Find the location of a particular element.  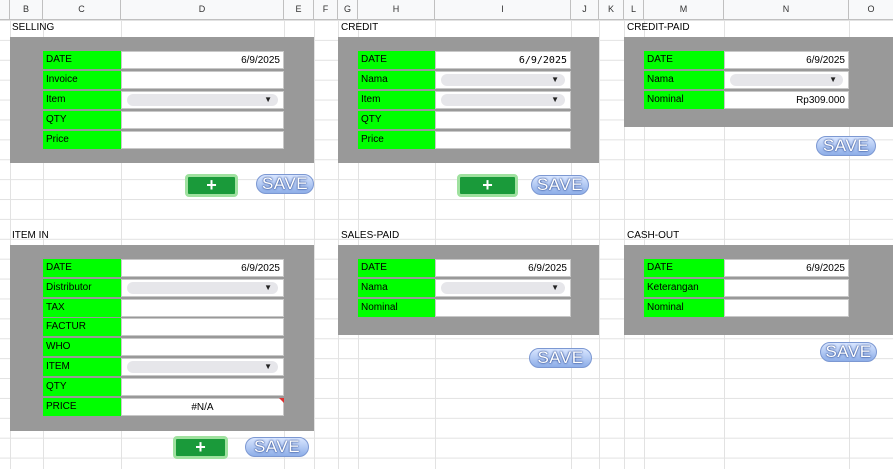

credit-qty-label: QTY is located at coordinates (396, 120).